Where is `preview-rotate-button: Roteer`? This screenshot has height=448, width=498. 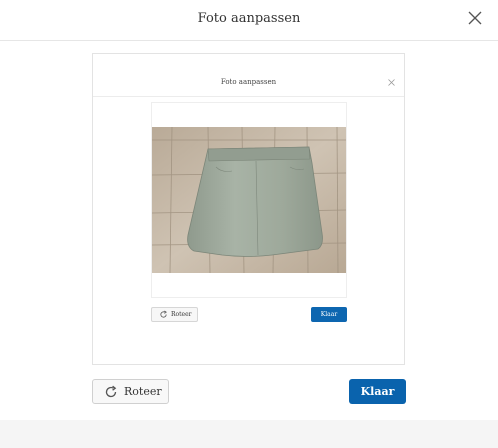 preview-rotate-button: Roteer is located at coordinates (174, 314).